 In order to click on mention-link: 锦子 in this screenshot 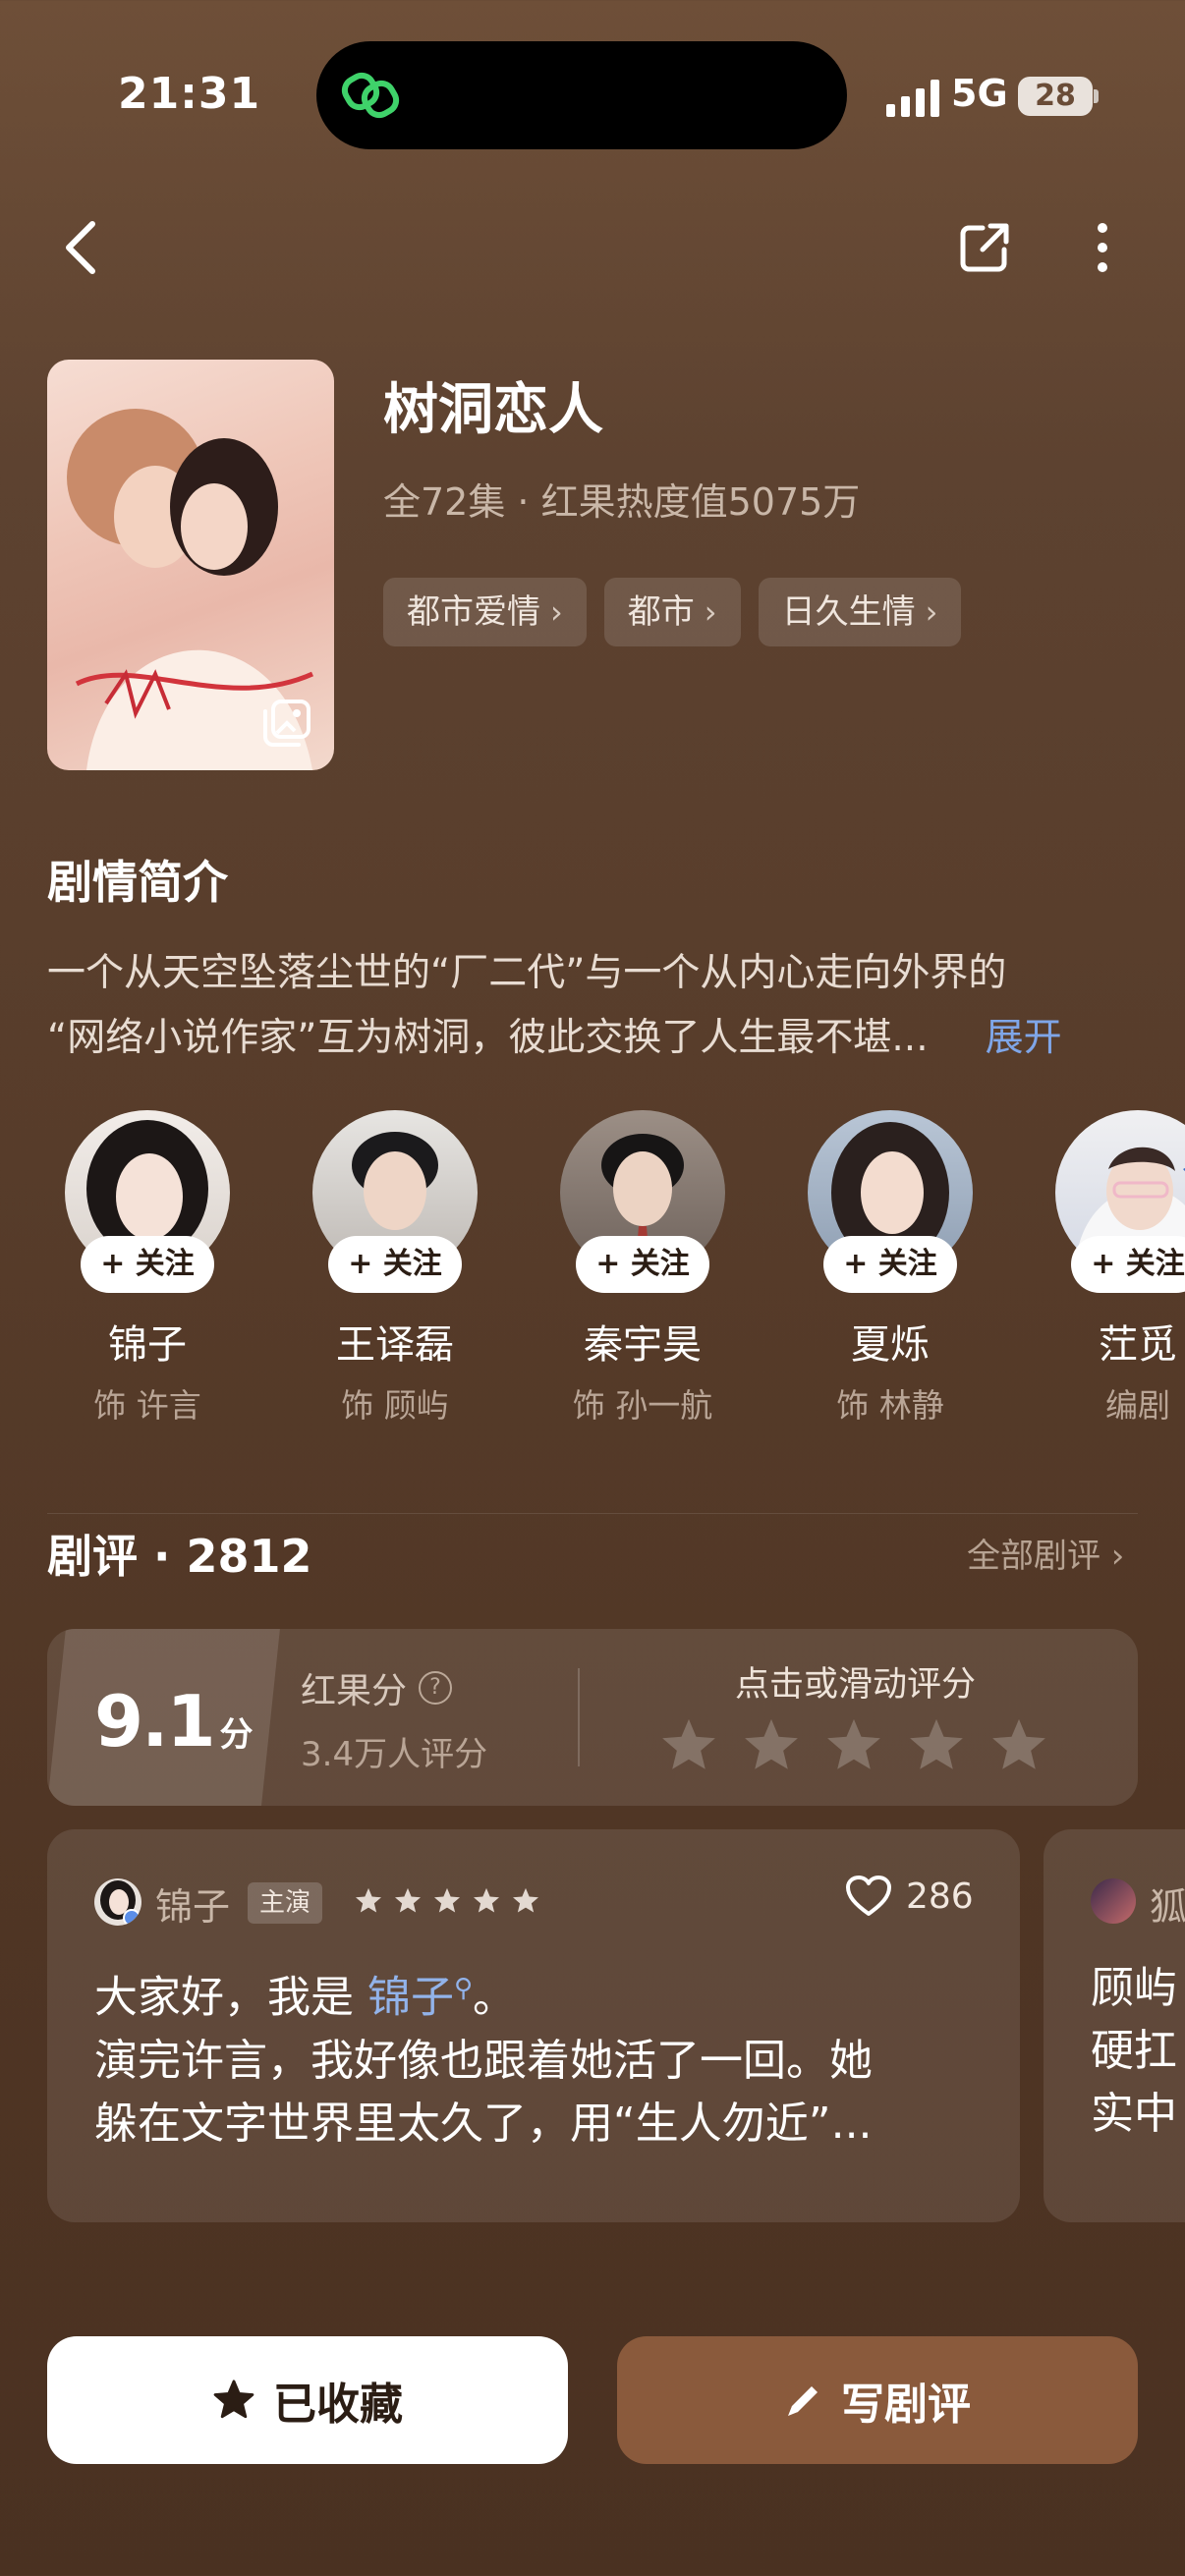, I will do `click(411, 1998)`.